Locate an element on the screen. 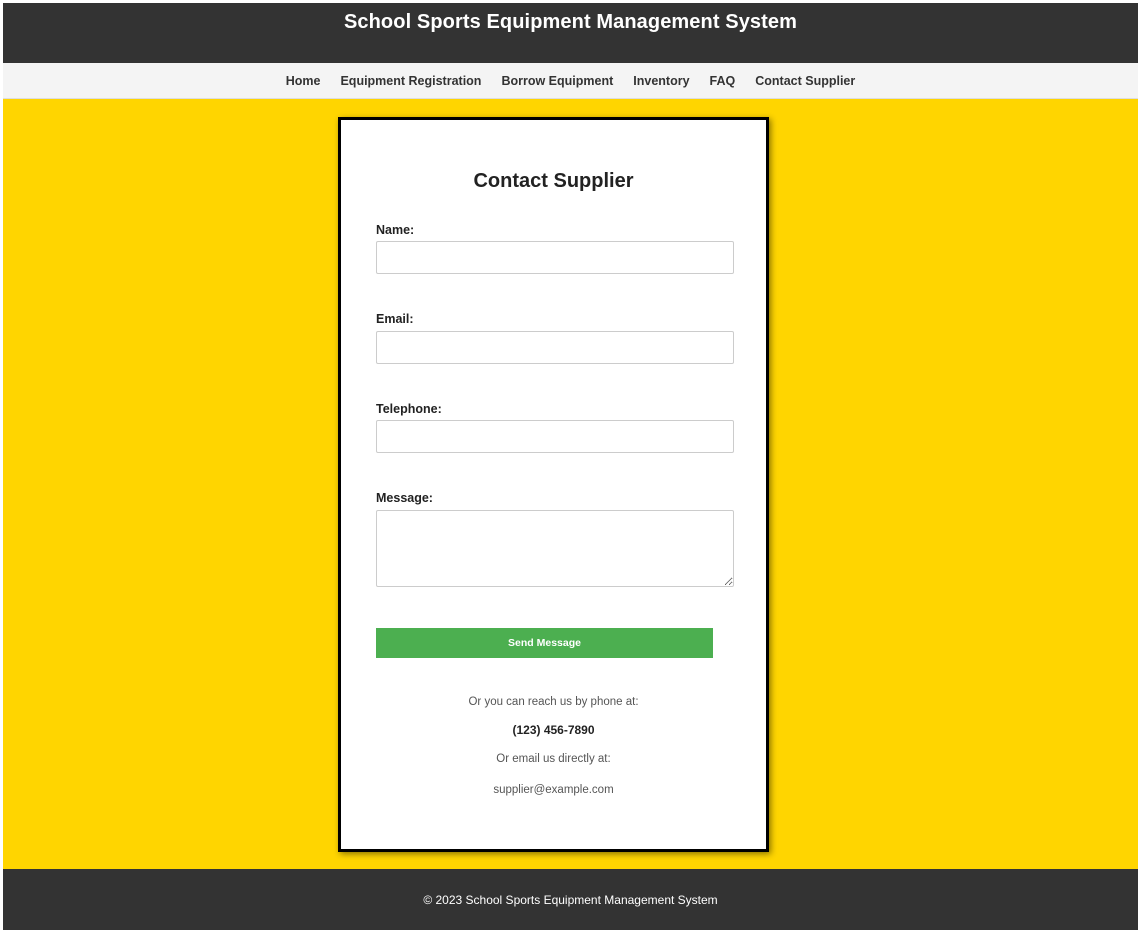  name-input is located at coordinates (555, 257).